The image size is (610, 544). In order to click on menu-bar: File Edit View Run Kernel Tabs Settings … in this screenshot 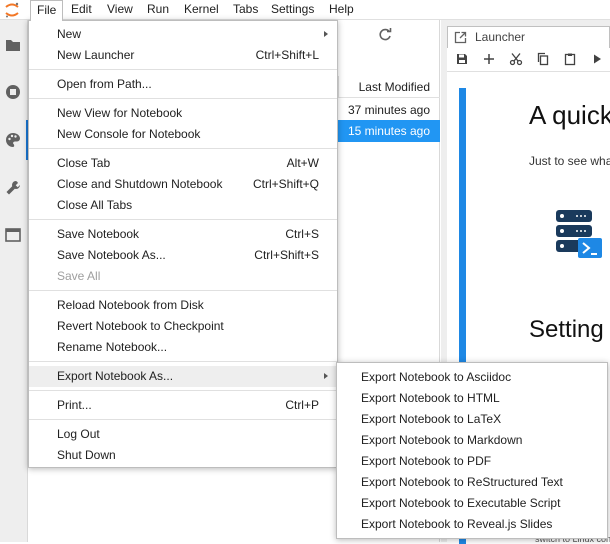, I will do `click(305, 10)`.